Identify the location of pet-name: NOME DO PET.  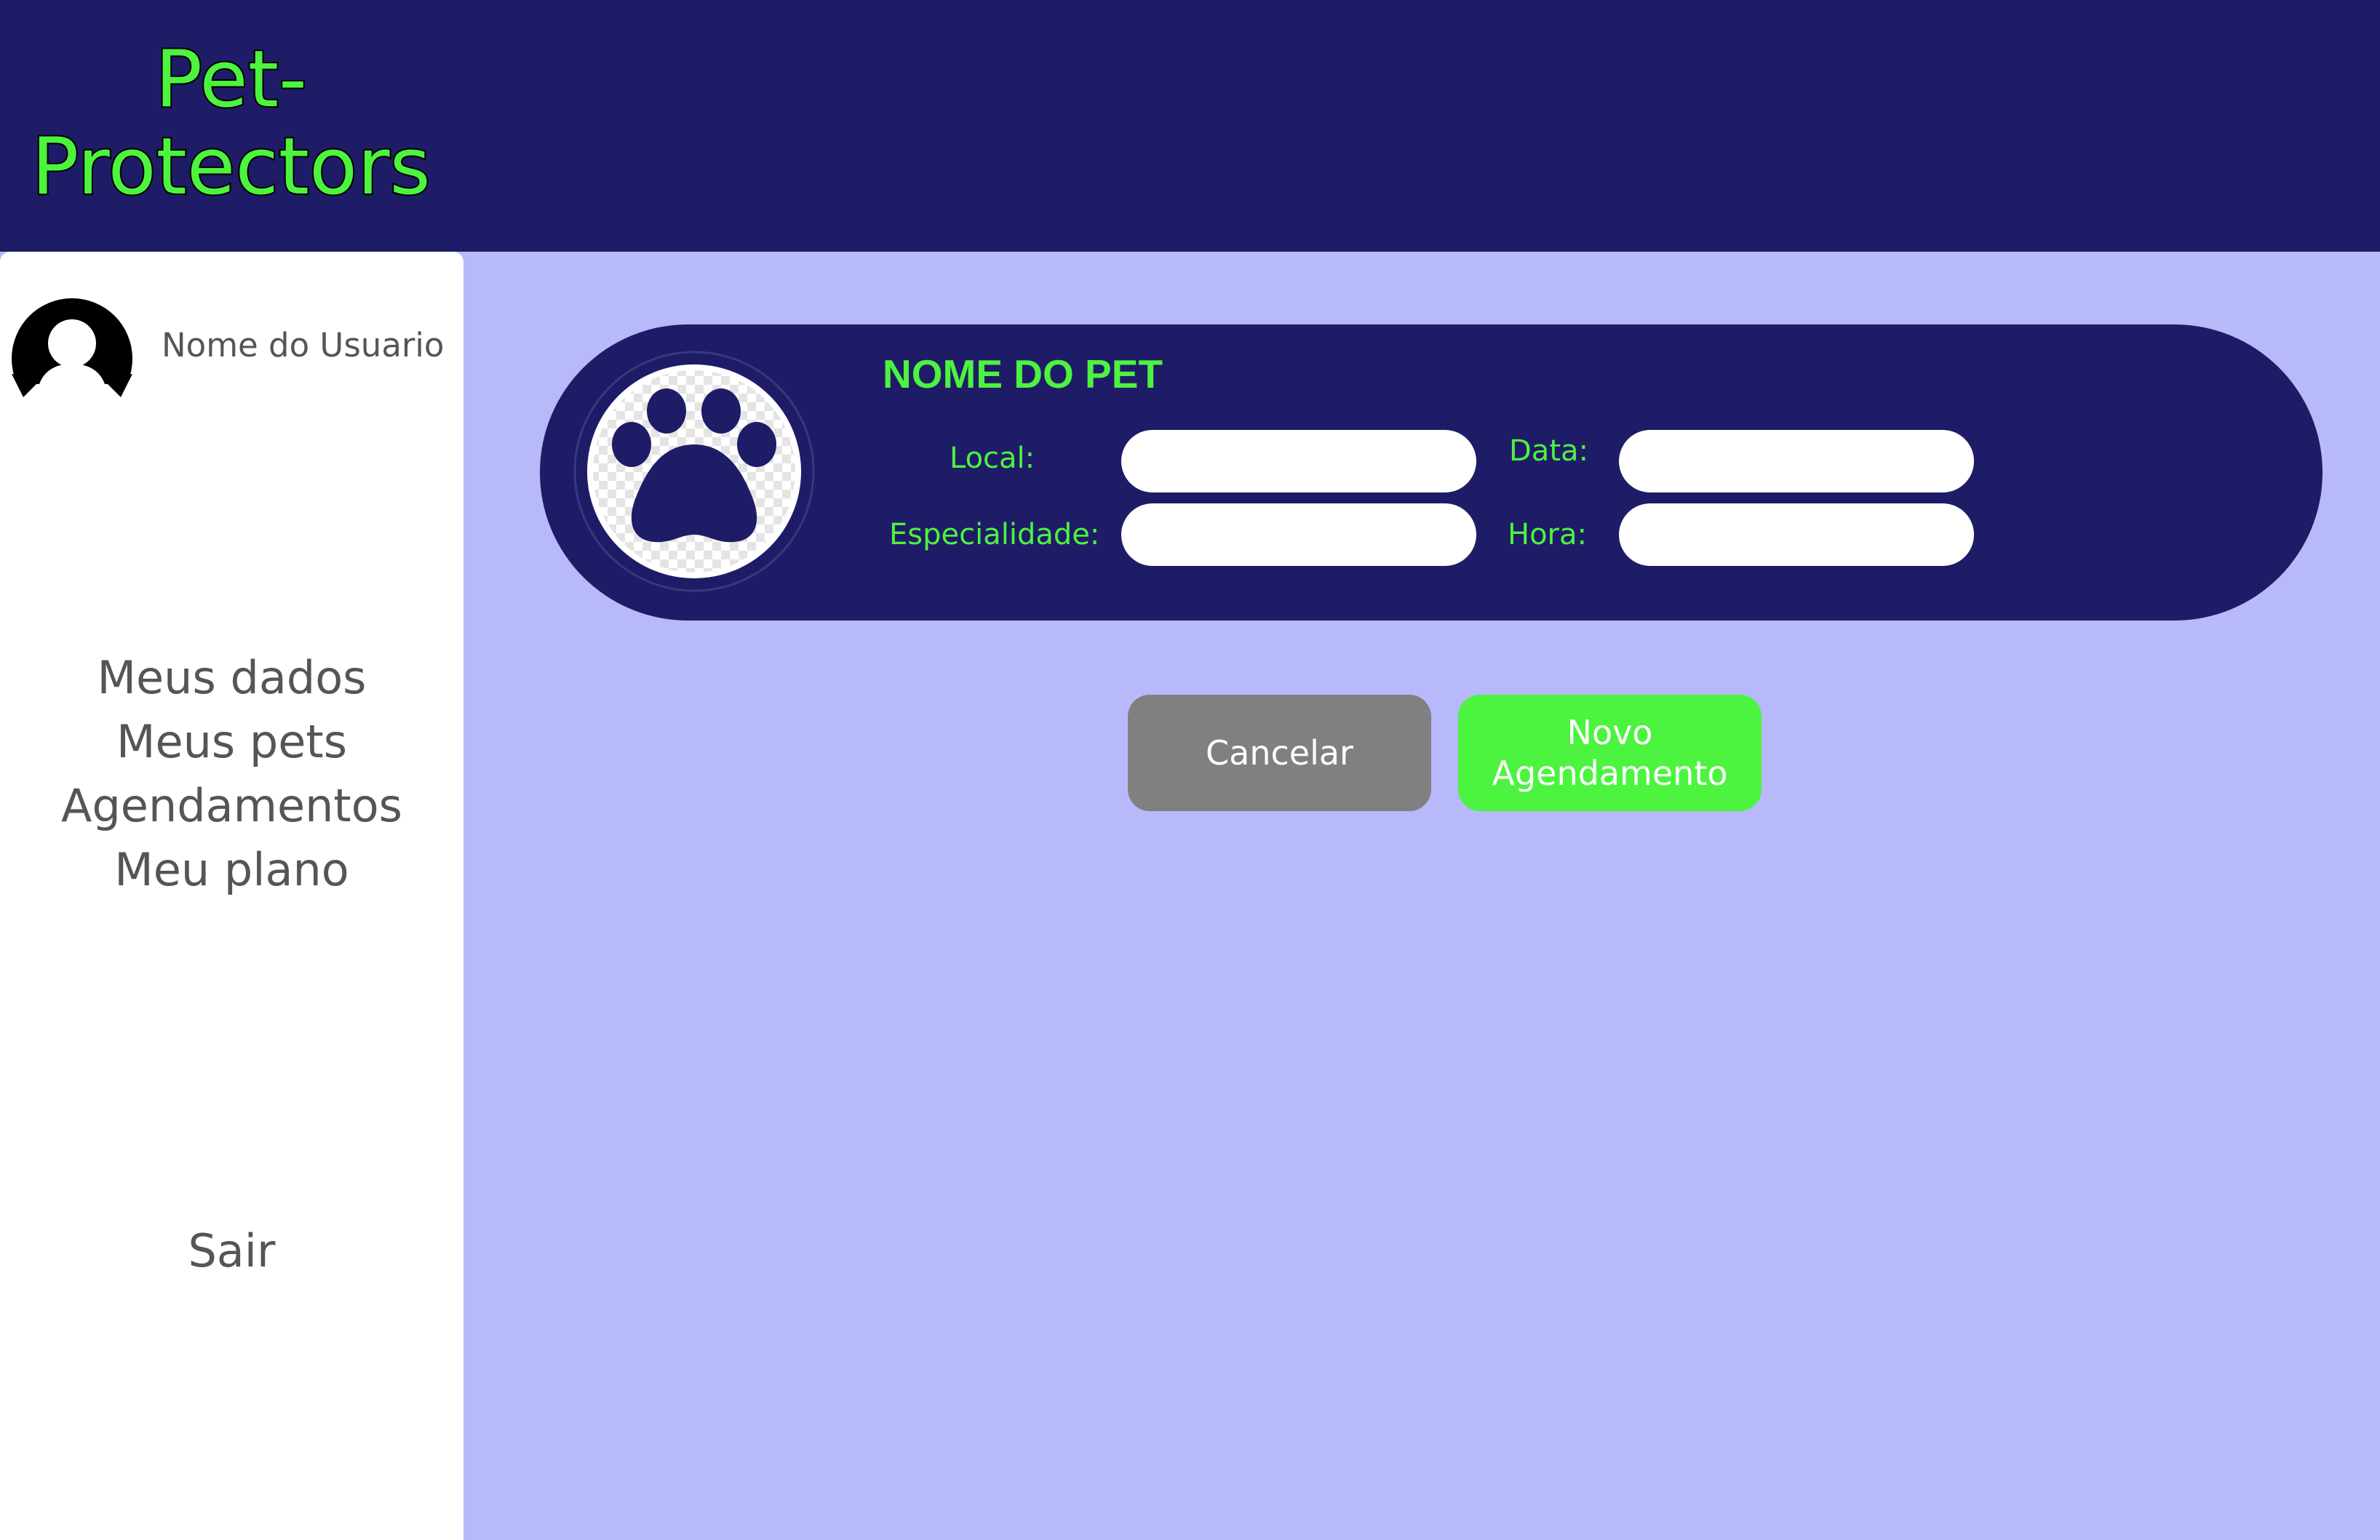
(1023, 374).